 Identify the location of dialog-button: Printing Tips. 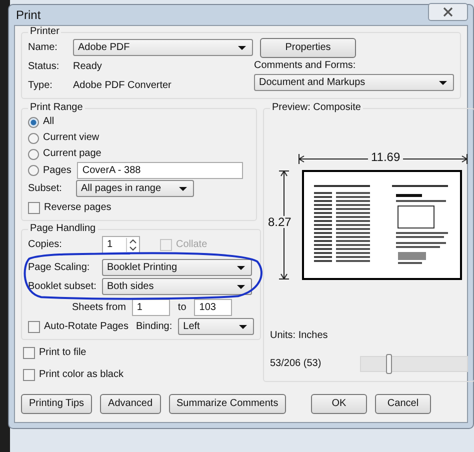
(56, 404).